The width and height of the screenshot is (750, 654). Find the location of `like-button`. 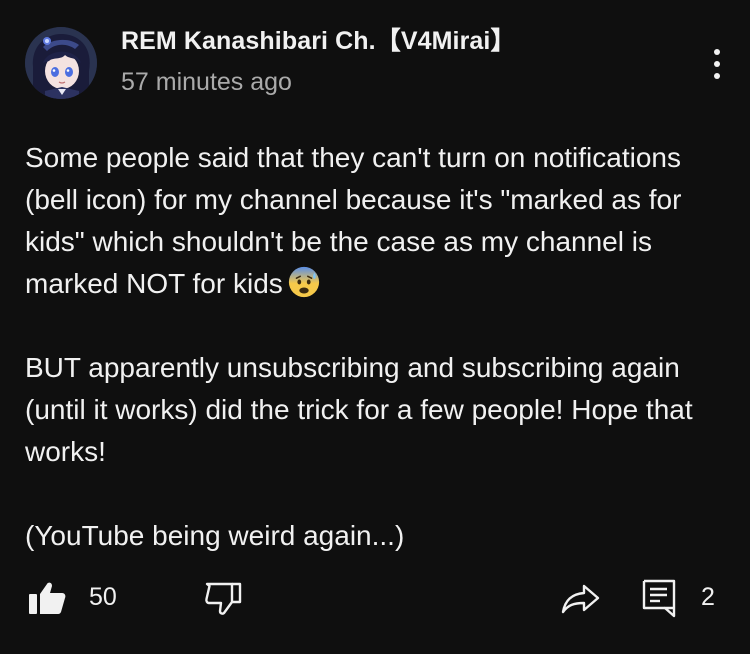

like-button is located at coordinates (47, 598).